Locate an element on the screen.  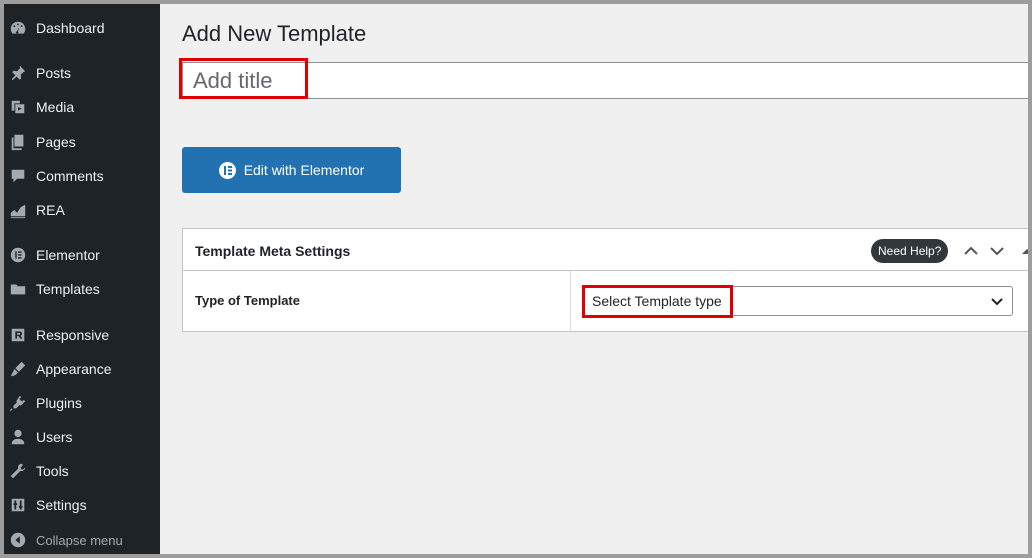
dashboard-icon is located at coordinates (18, 28).